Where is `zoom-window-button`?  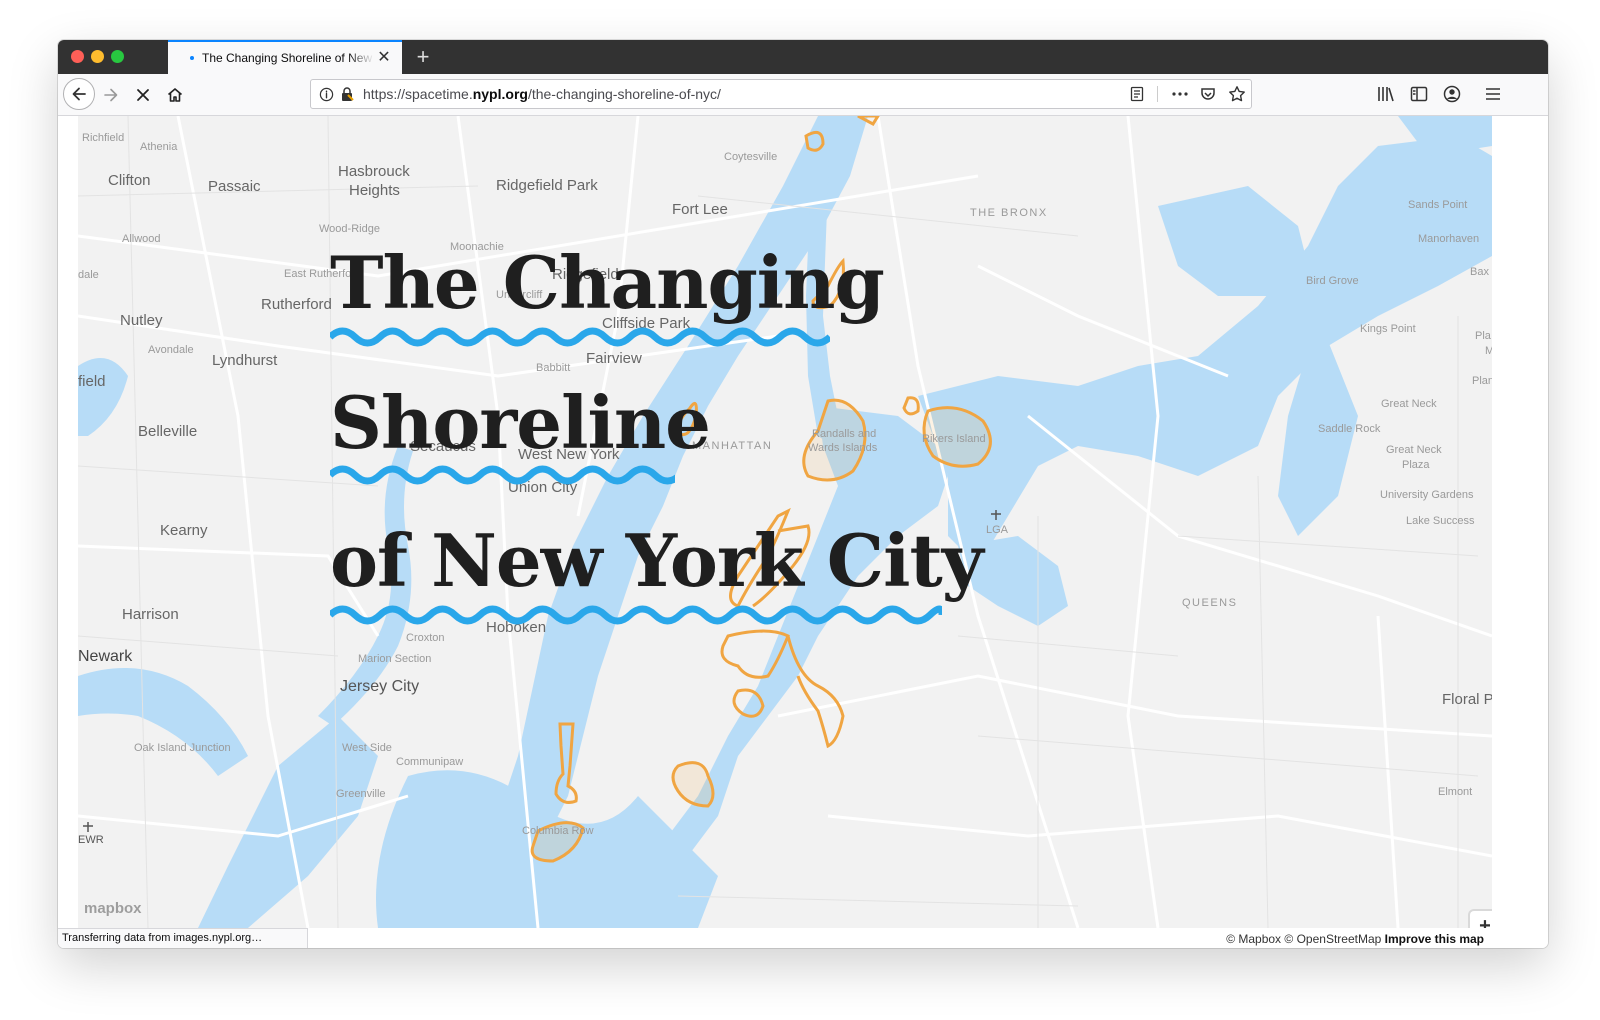
zoom-window-button is located at coordinates (117, 56).